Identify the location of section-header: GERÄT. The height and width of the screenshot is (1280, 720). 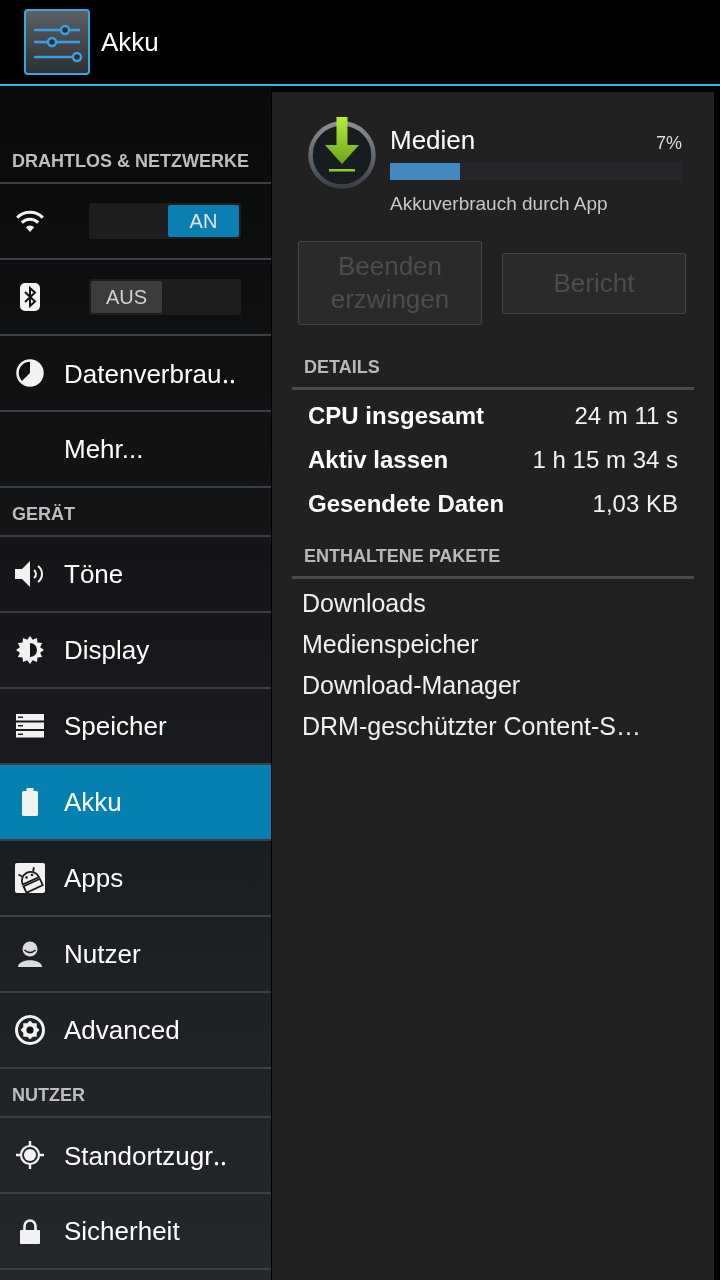
(135, 512).